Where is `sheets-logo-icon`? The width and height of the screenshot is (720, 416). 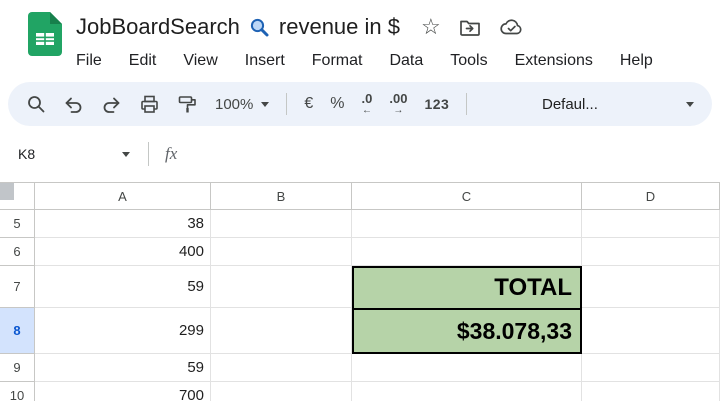 sheets-logo-icon is located at coordinates (45, 43).